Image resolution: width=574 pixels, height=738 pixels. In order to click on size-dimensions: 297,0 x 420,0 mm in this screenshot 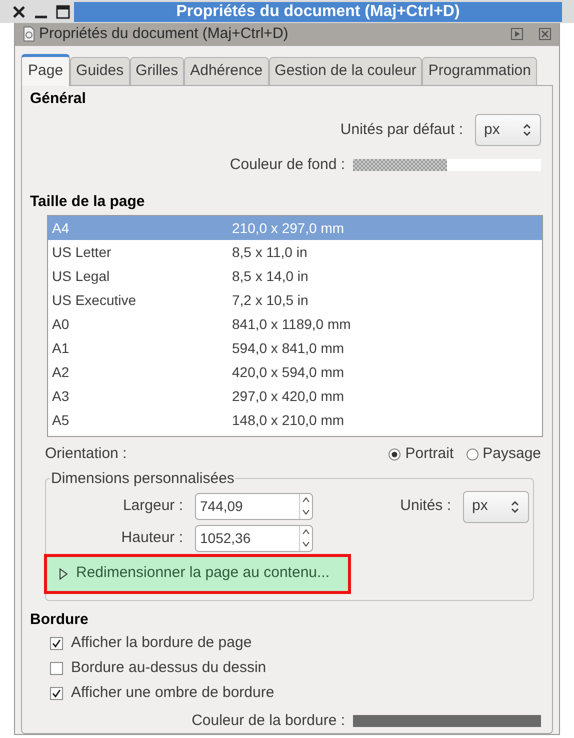, I will do `click(288, 396)`.